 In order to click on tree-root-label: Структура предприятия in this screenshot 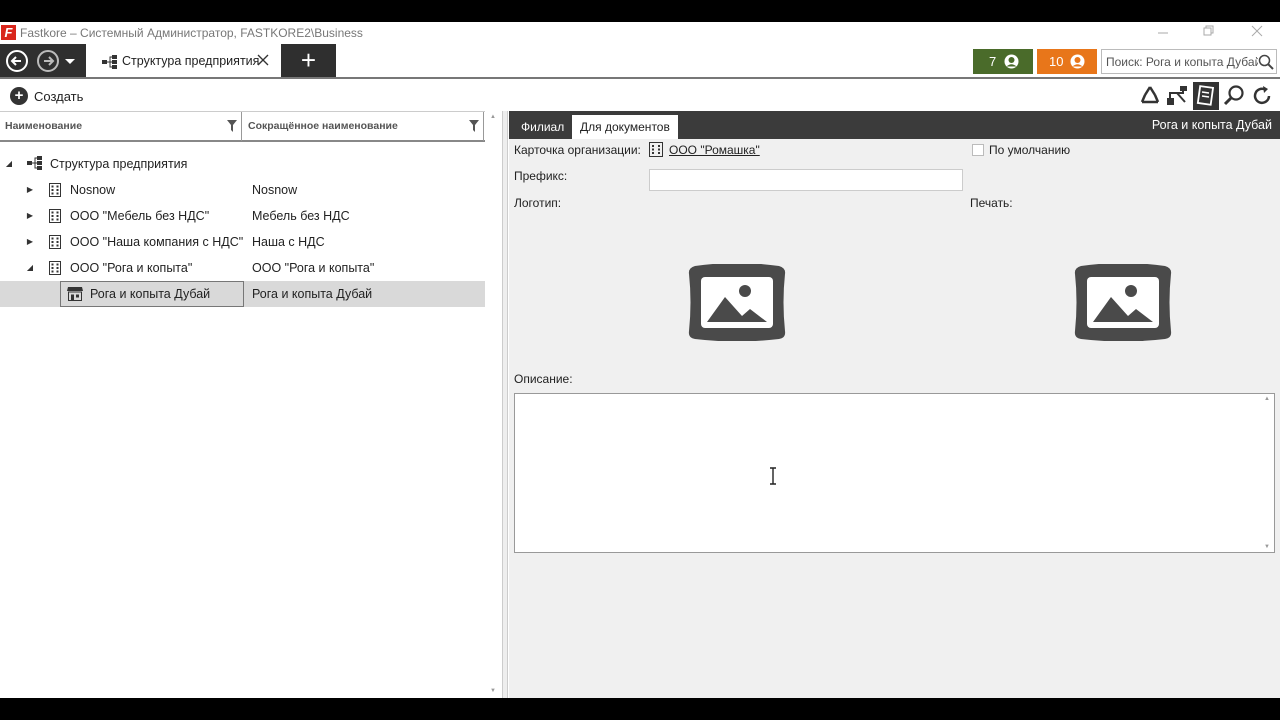, I will do `click(119, 164)`.